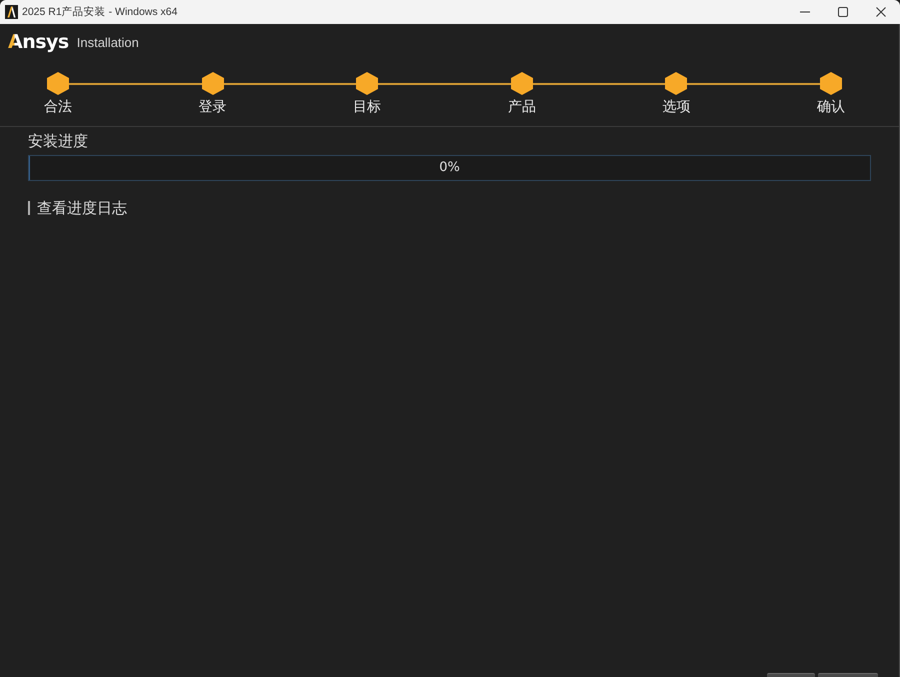 The image size is (900, 677). I want to click on step-label: 目标, so click(367, 107).